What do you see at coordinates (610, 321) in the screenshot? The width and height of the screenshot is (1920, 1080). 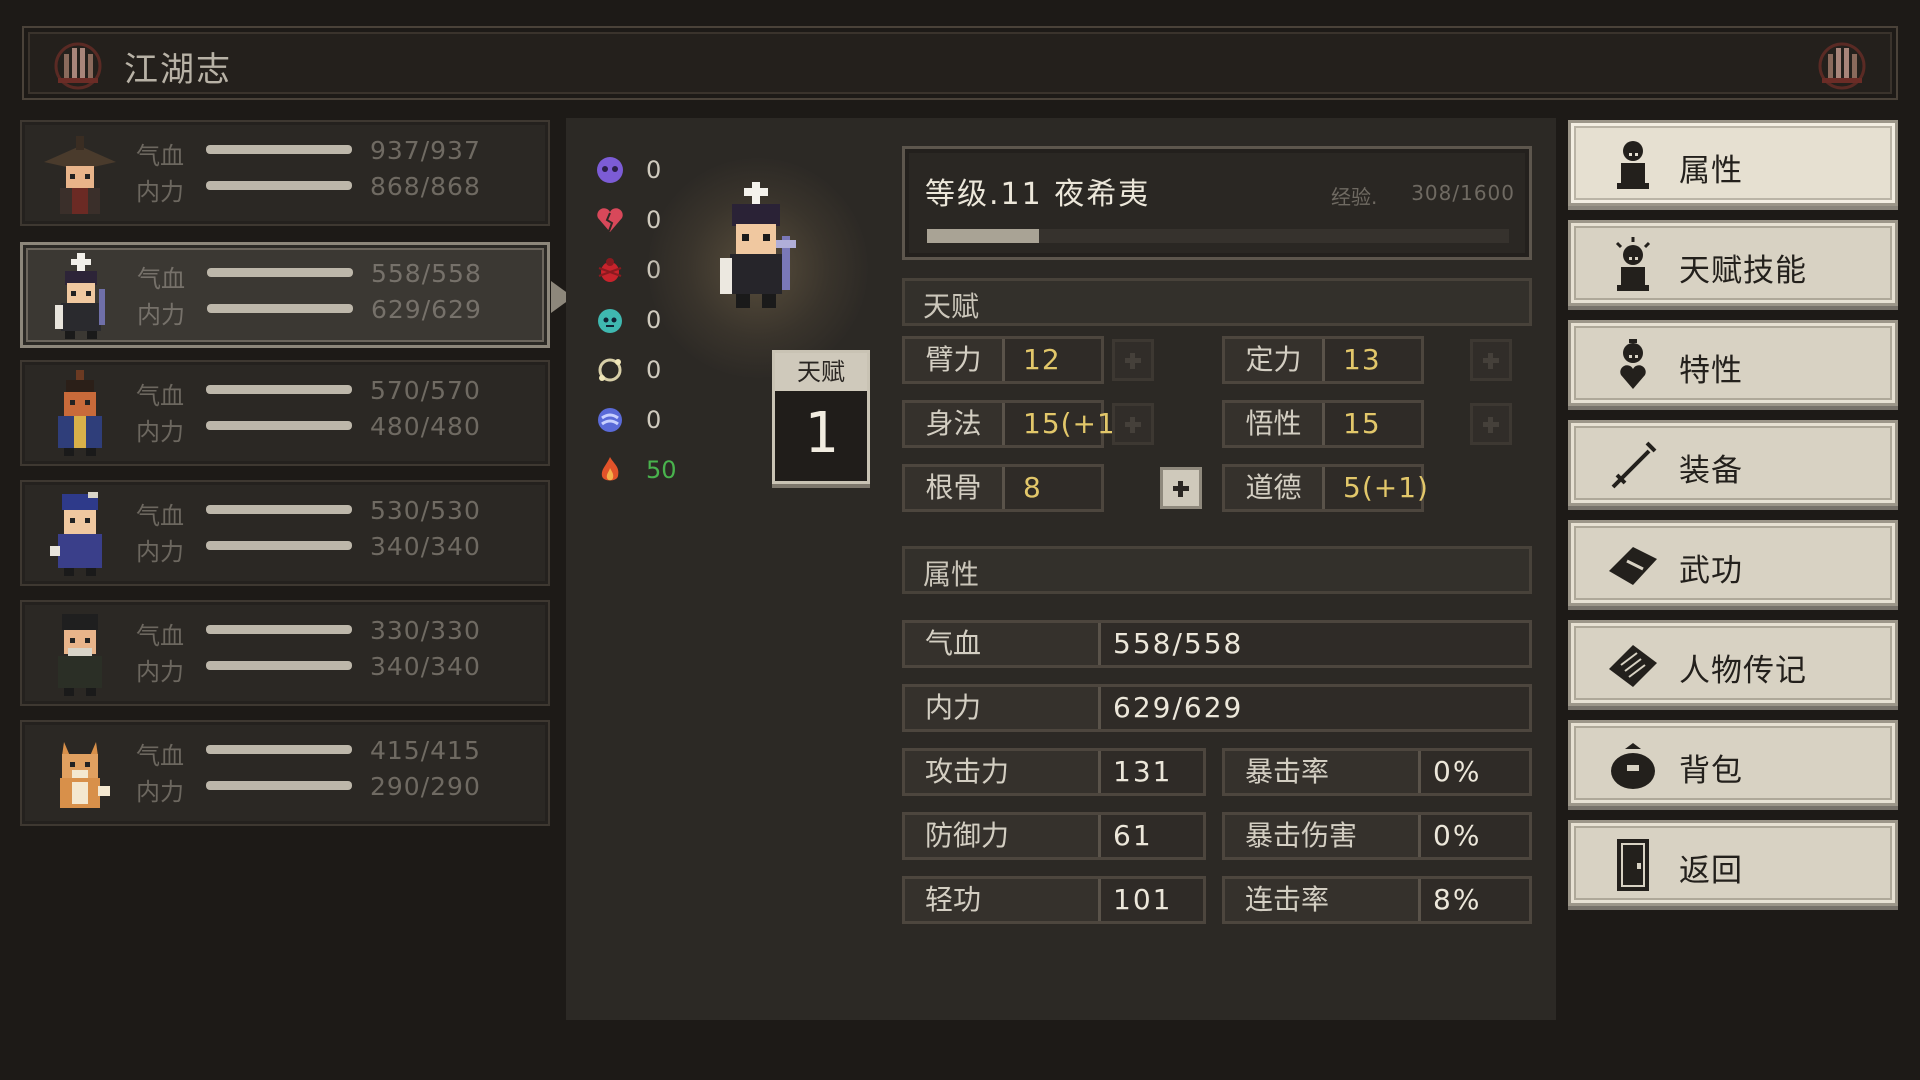 I see `teal-face-icon` at bounding box center [610, 321].